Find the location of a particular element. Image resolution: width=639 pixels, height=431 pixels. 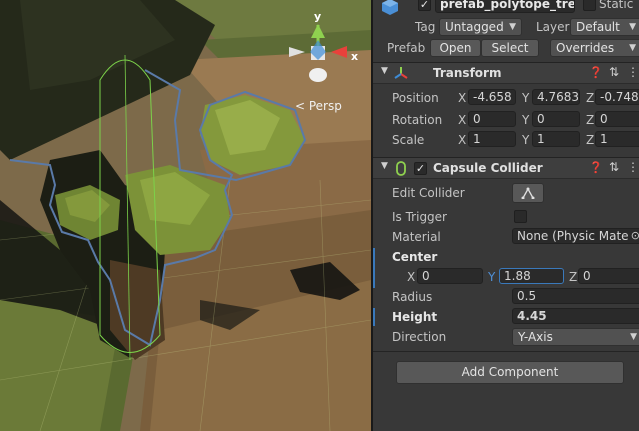

rotation-label: Rotation is located at coordinates (417, 120).